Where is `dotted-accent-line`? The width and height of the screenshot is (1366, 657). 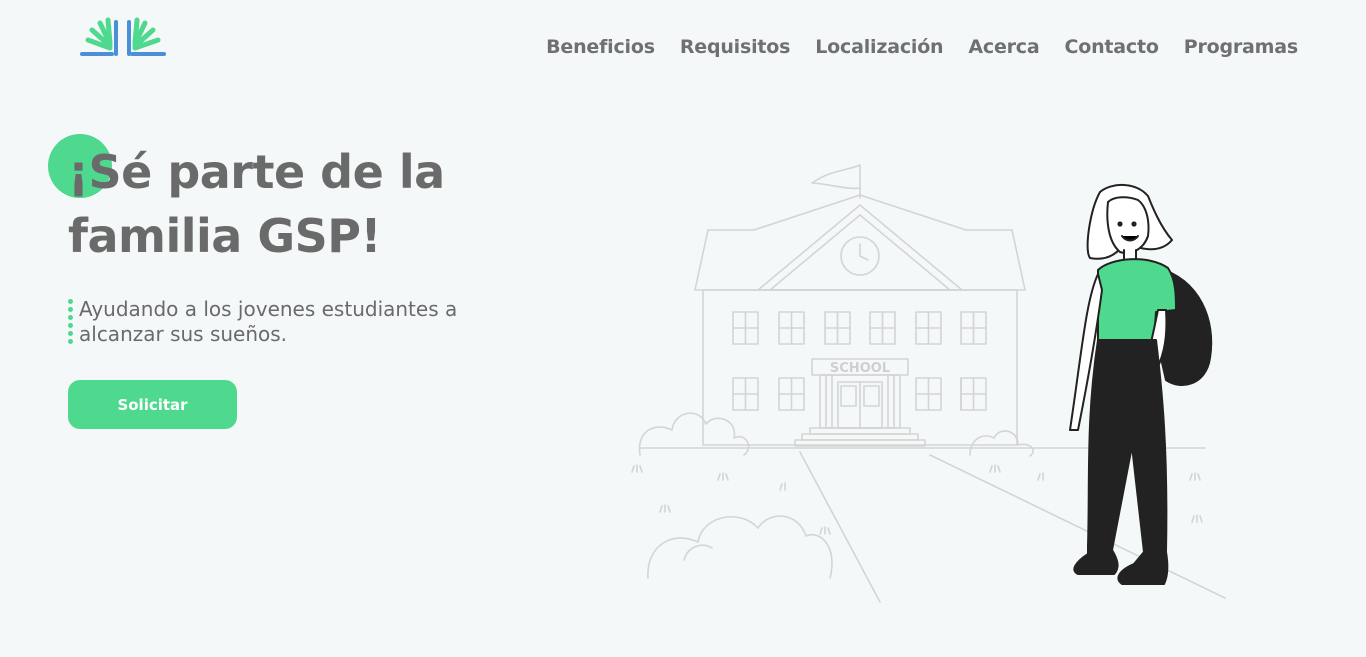
dotted-accent-line is located at coordinates (70, 324).